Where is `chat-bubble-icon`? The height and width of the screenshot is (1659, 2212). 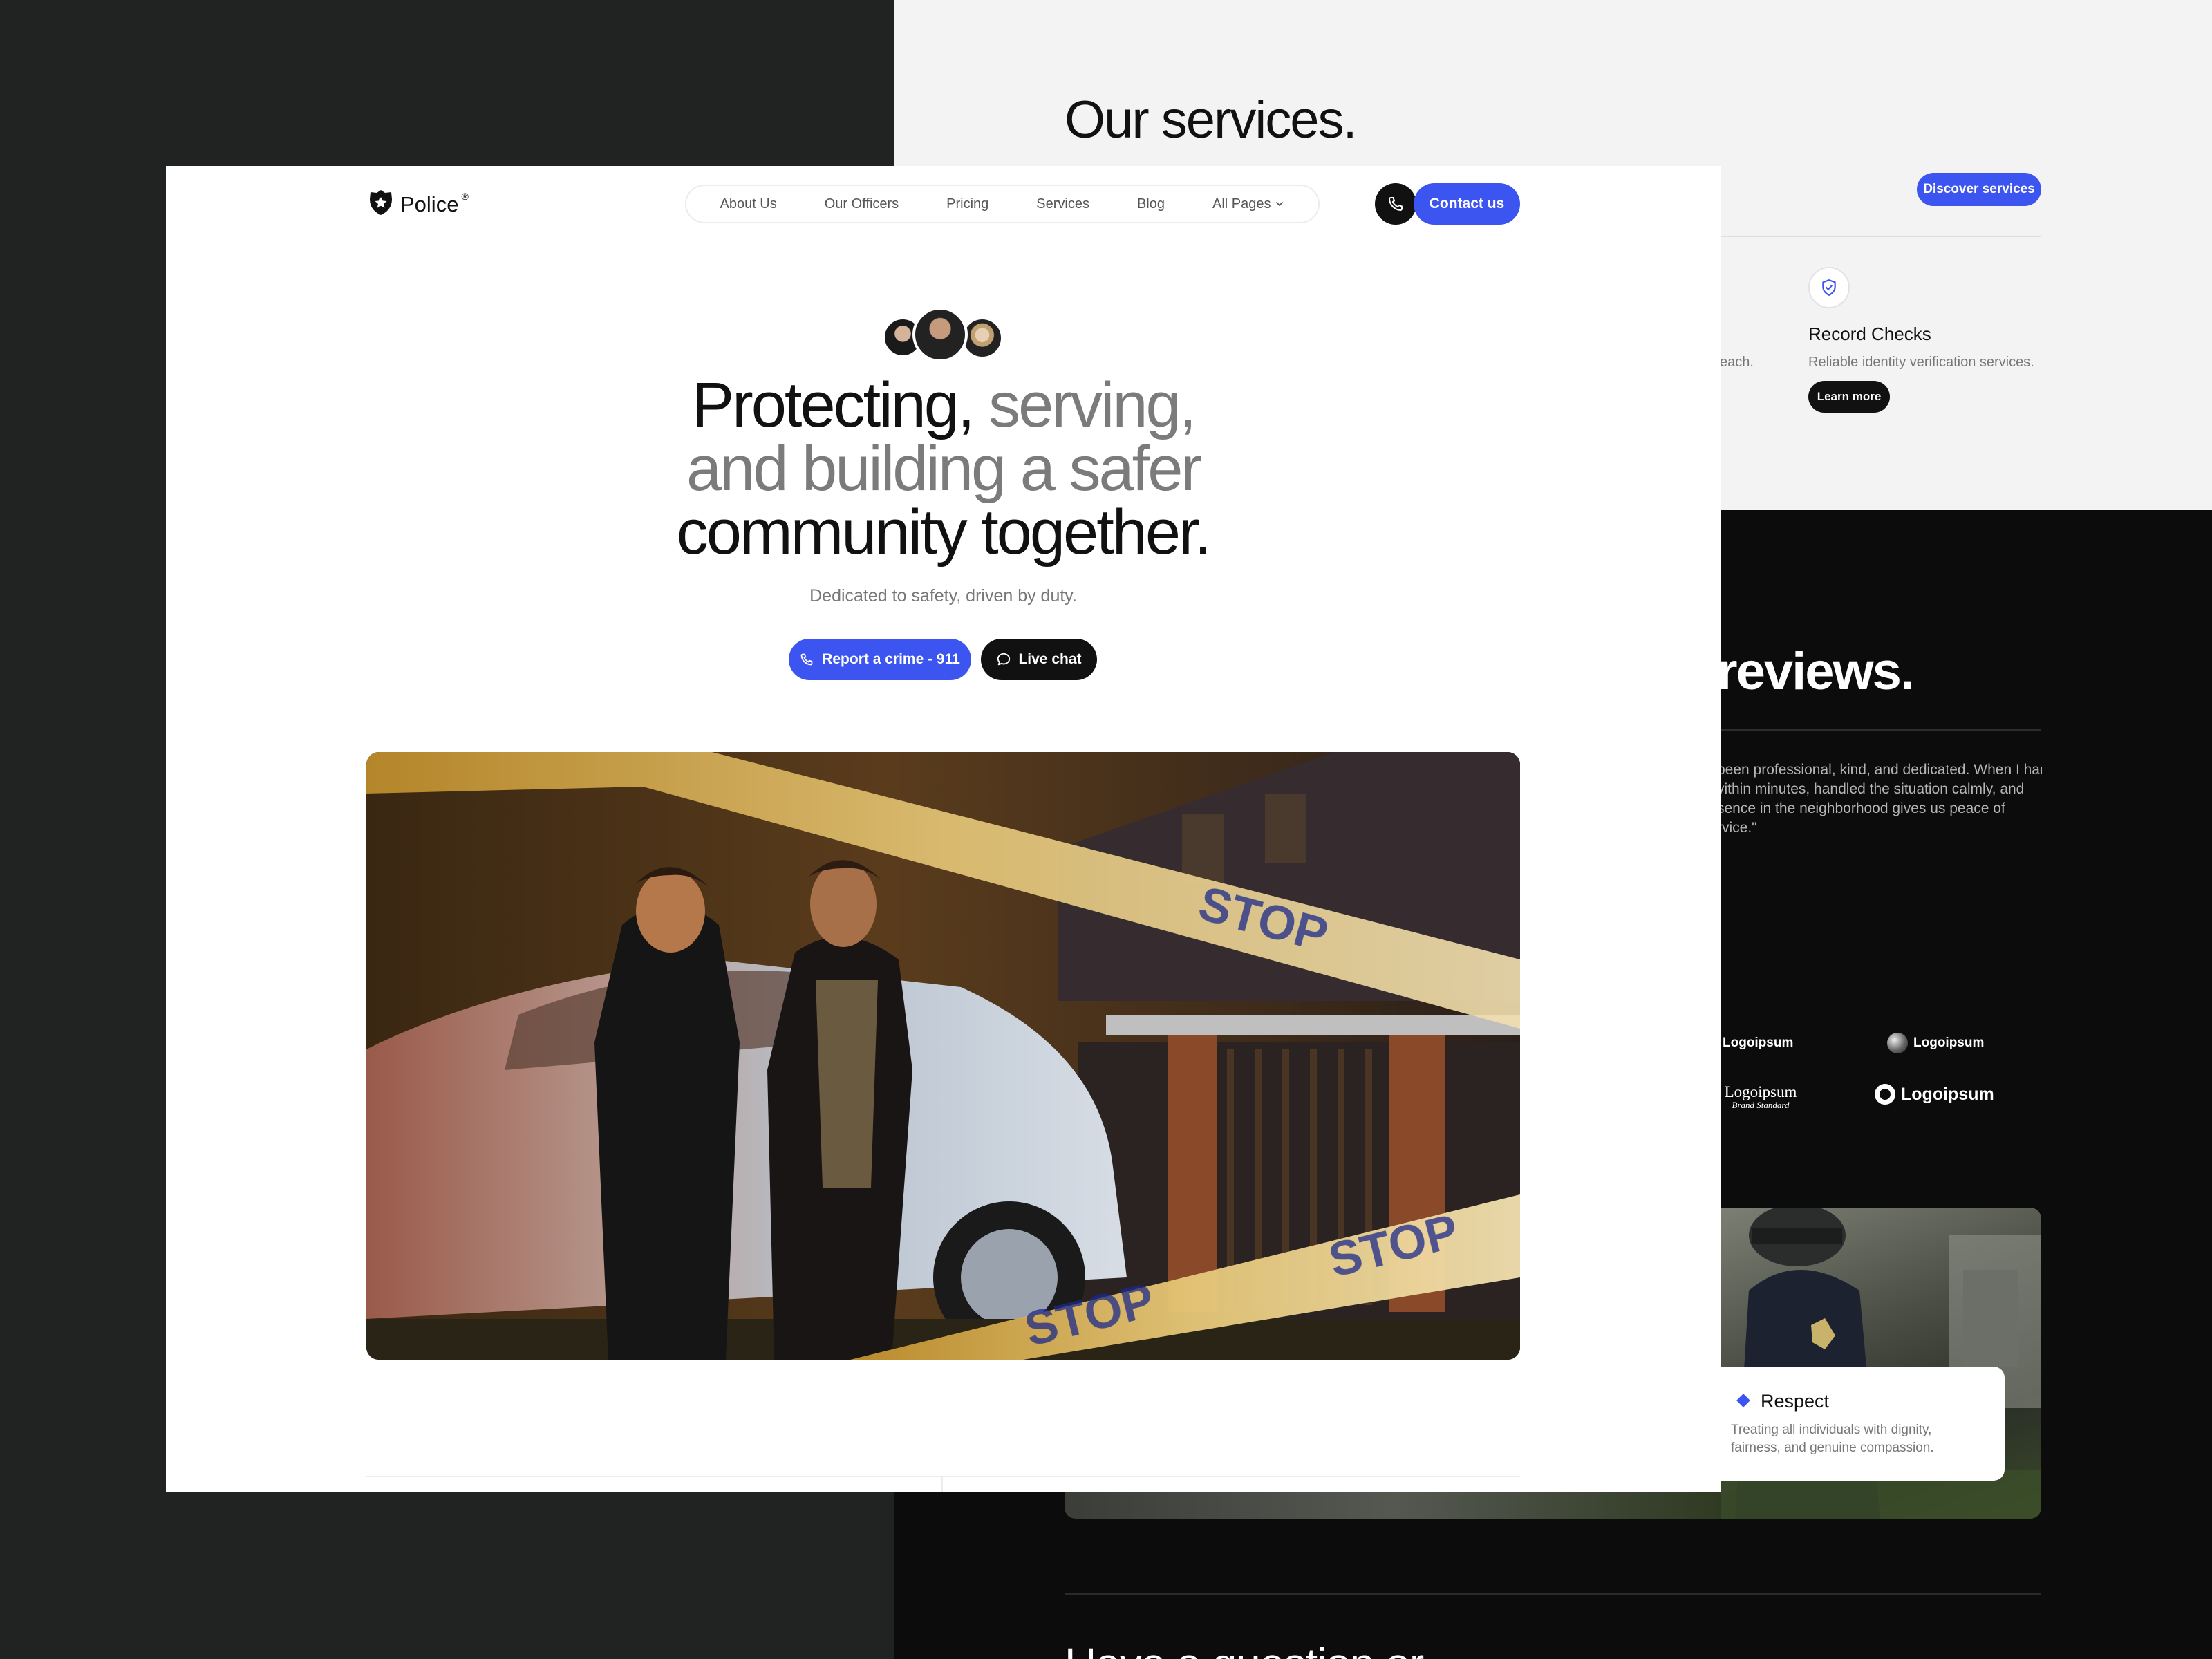 chat-bubble-icon is located at coordinates (1004, 659).